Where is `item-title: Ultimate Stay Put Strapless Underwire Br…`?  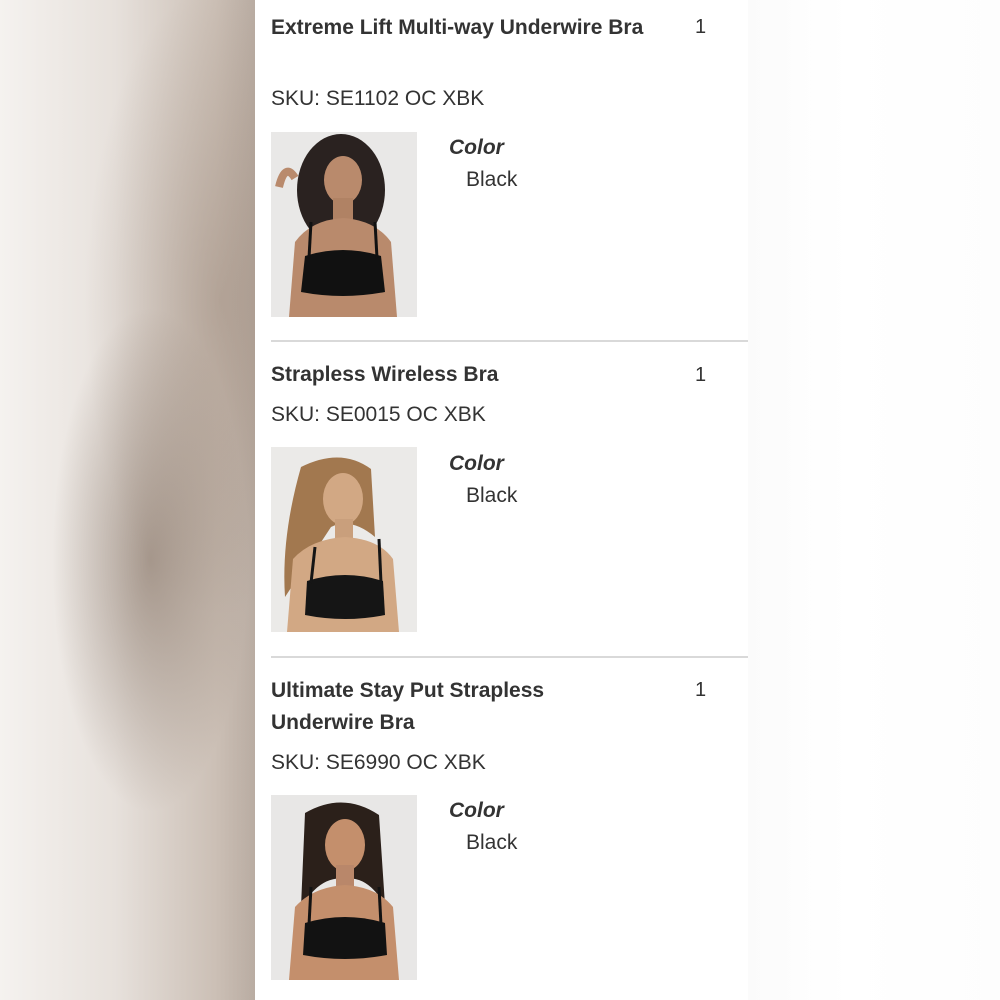
item-title: Ultimate Stay Put Strapless Underwire Br… is located at coordinates (461, 707).